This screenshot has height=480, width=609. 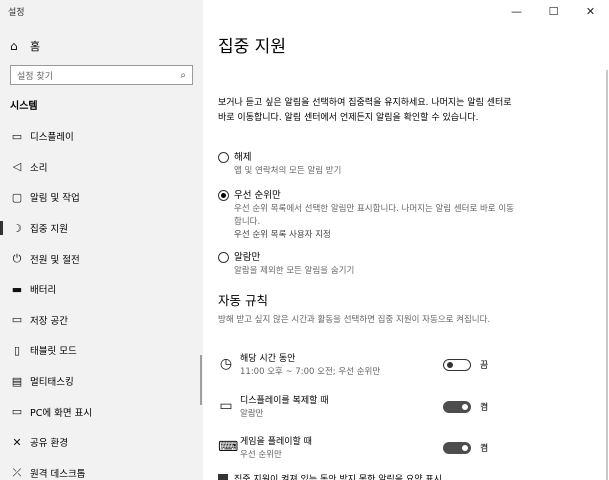 I want to click on search-placeholder: 설정 찾기, so click(x=35, y=76).